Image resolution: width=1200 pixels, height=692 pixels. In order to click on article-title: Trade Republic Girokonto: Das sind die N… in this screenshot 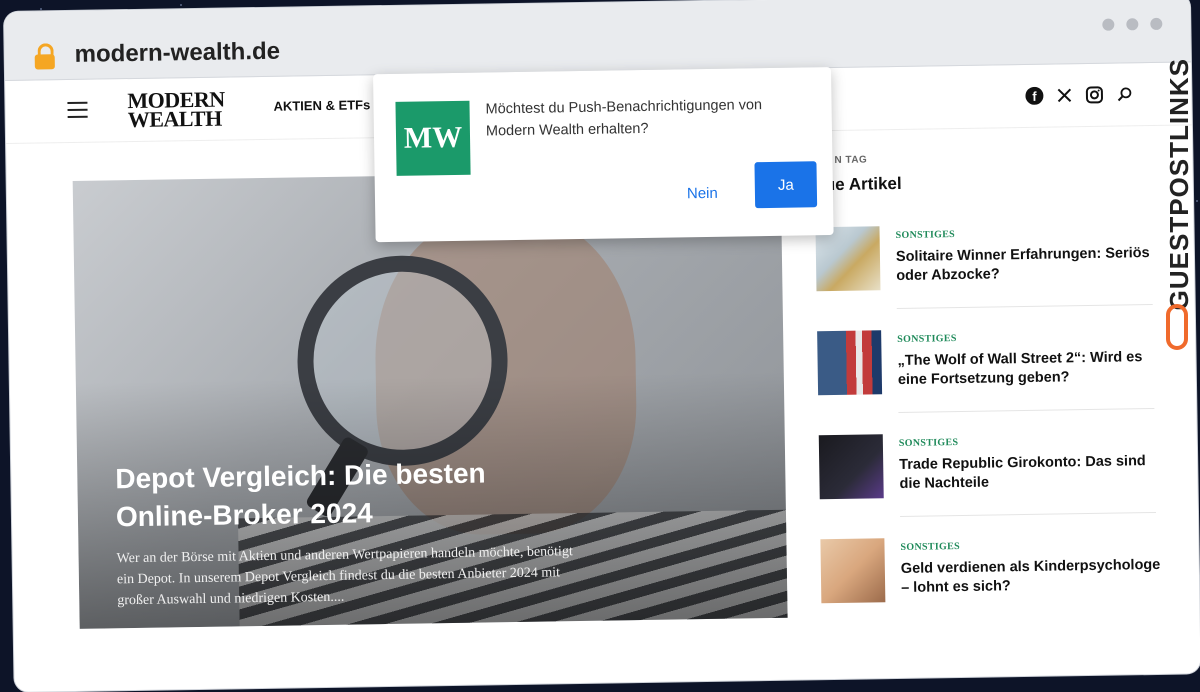, I will do `click(1029, 473)`.